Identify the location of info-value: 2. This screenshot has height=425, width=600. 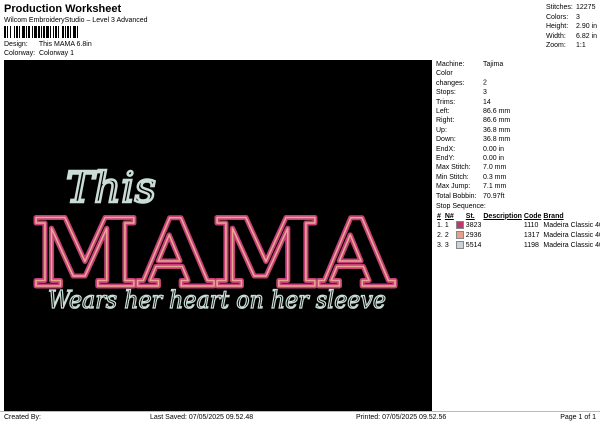
(485, 83).